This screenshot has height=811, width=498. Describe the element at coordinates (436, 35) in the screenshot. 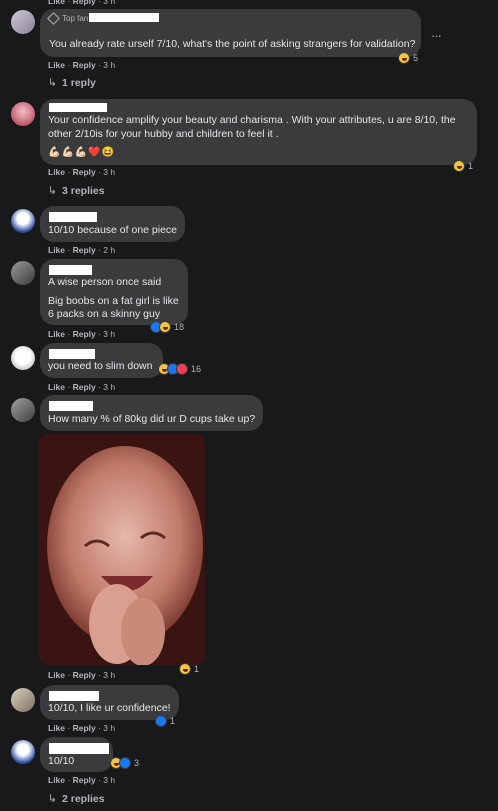

I see `more-options-icon: ···` at that location.